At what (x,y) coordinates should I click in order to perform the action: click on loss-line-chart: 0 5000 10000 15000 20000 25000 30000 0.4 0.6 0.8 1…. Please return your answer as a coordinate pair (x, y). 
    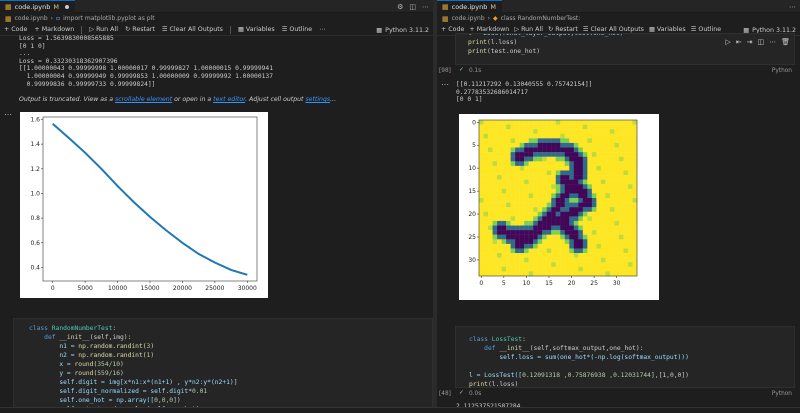
    Looking at the image, I should click on (144, 205).